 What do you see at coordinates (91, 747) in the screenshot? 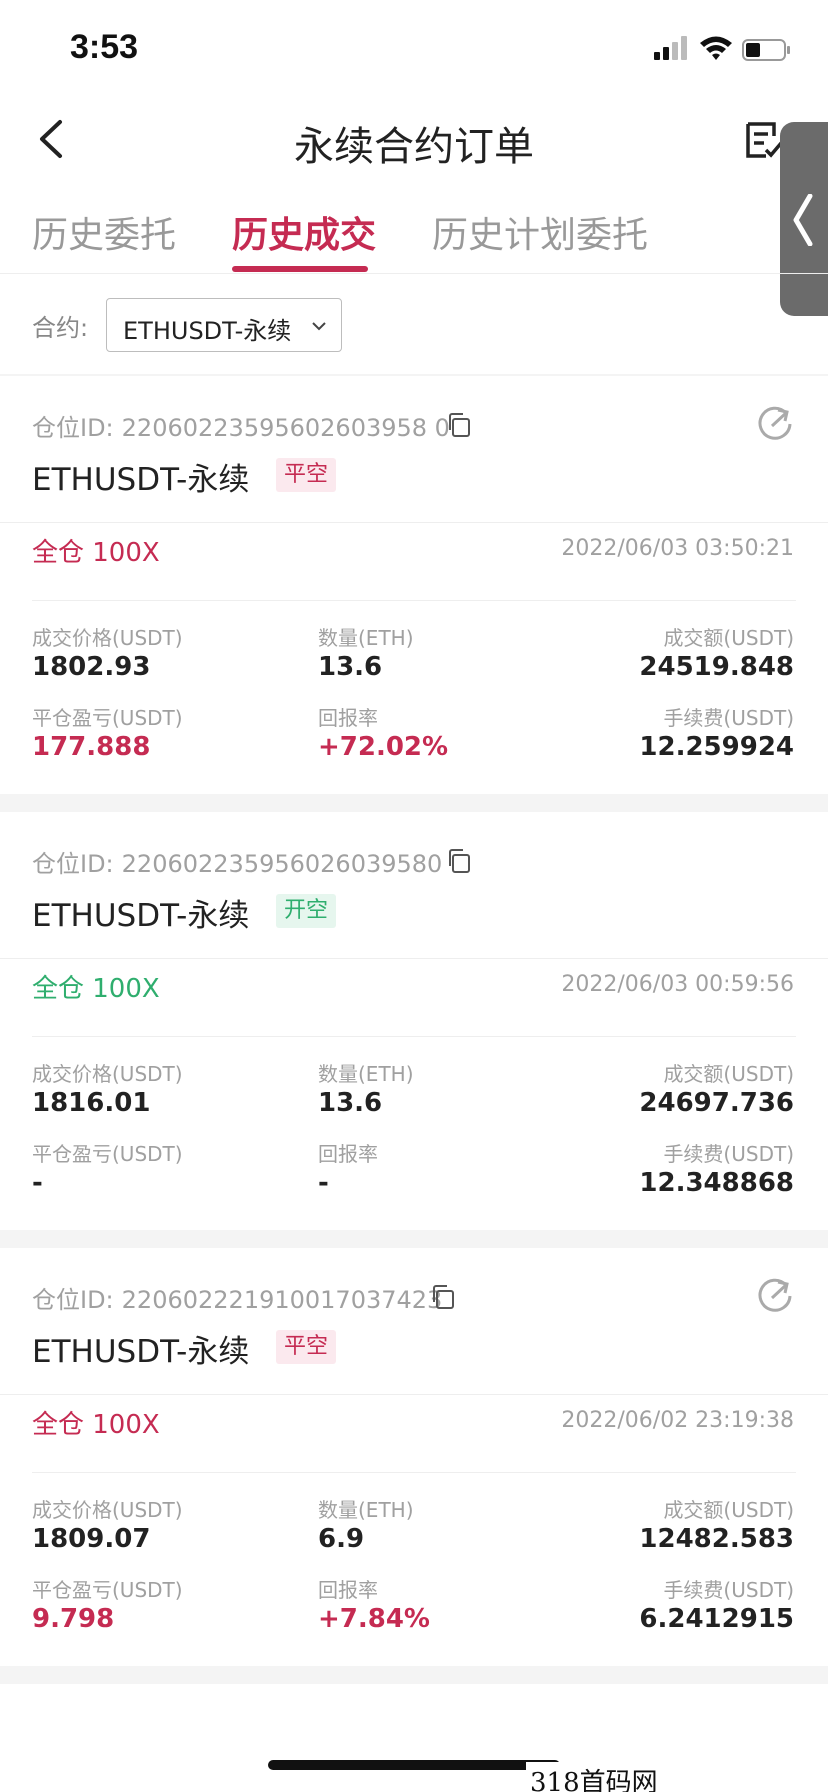
I see `pnl-value: 177.888` at bounding box center [91, 747].